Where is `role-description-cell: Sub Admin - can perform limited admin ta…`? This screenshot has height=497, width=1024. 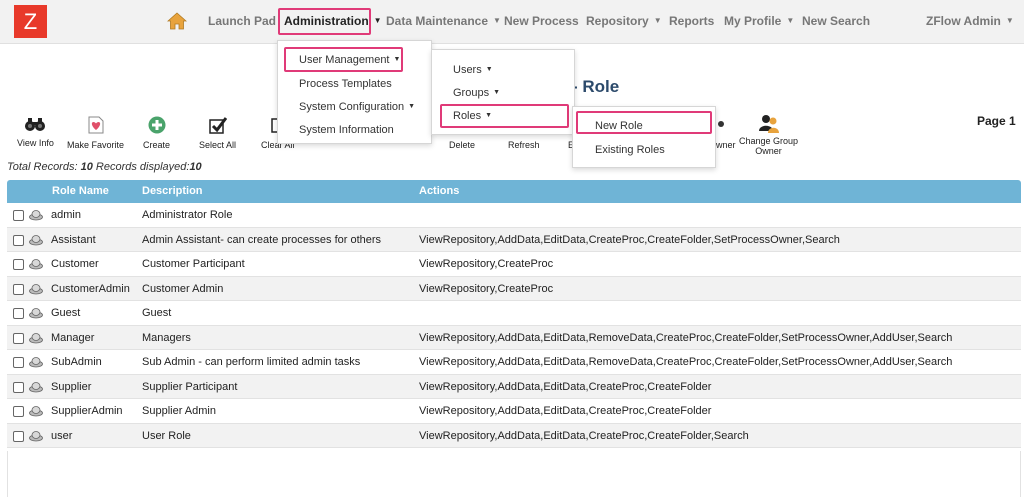
role-description-cell: Sub Admin - can perform limited admin ta… is located at coordinates (251, 362).